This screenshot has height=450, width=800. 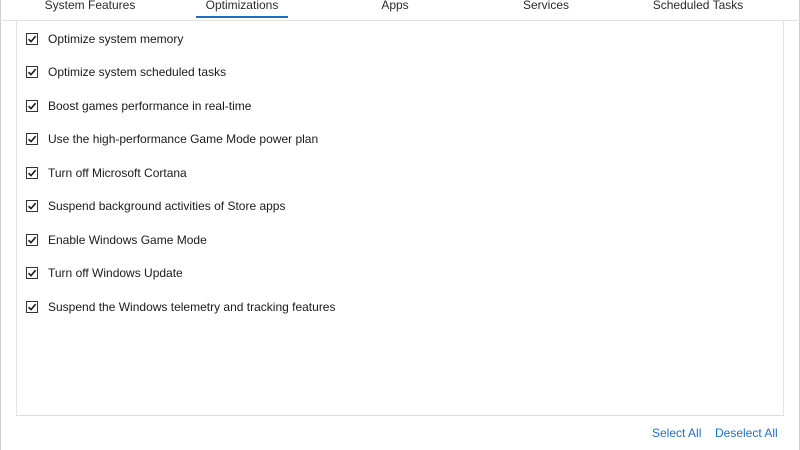 I want to click on option-optimize-memory: Optimize system memory, so click(x=104, y=39).